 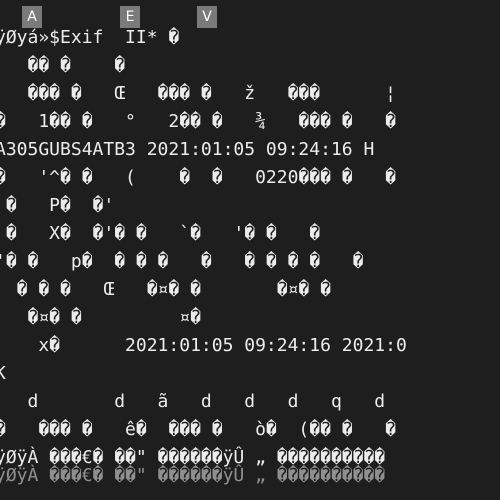 I want to click on terminal-line: d d ã d d d q d, so click(x=193, y=401).